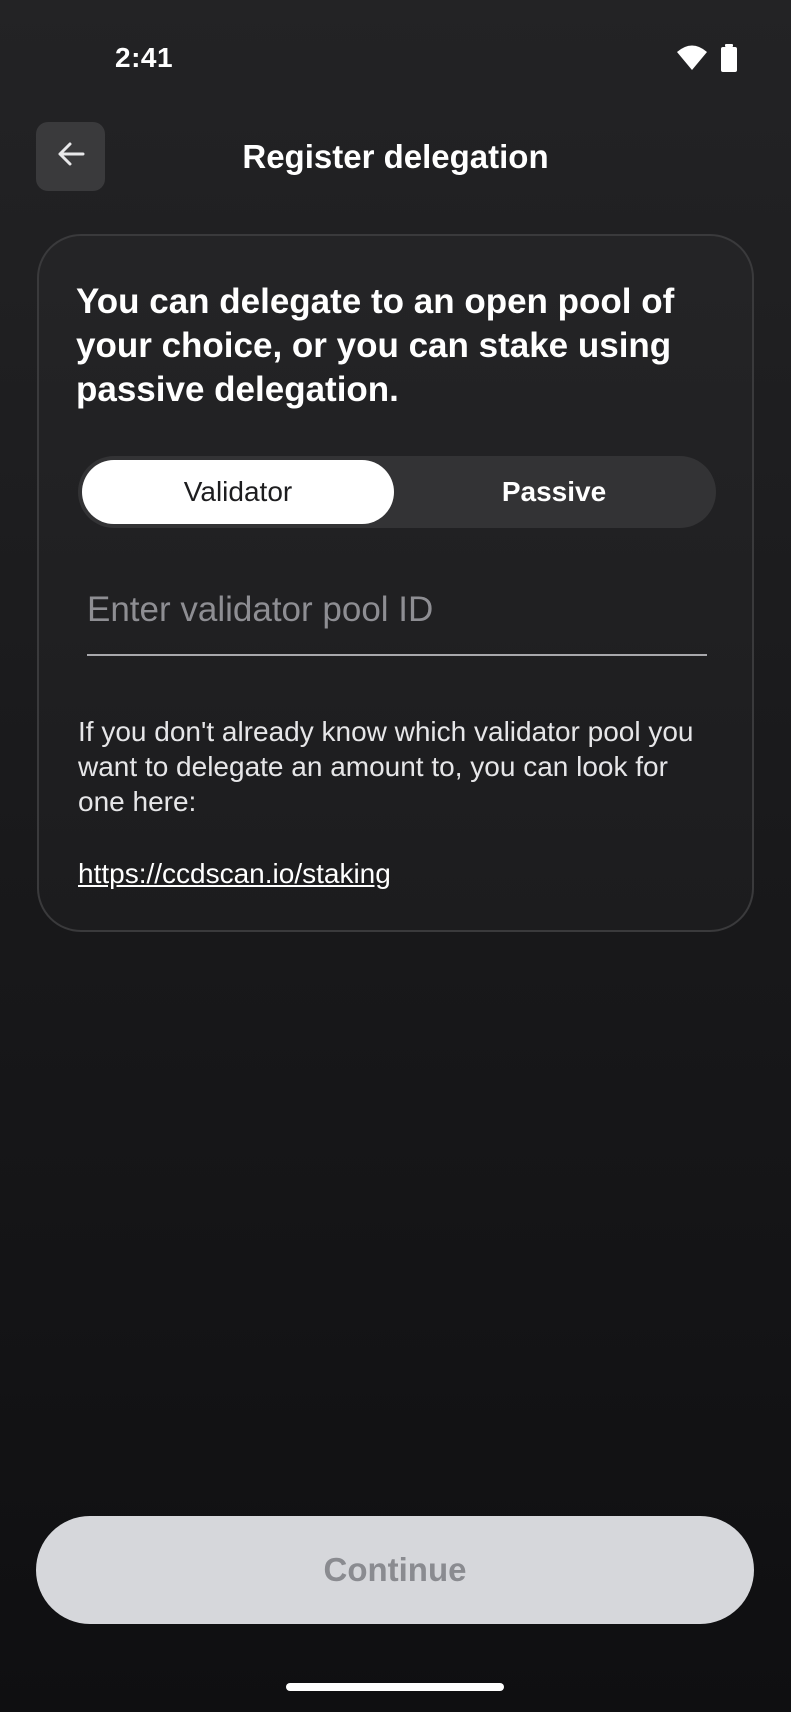  I want to click on status-bar: 2:41, so click(395, 60).